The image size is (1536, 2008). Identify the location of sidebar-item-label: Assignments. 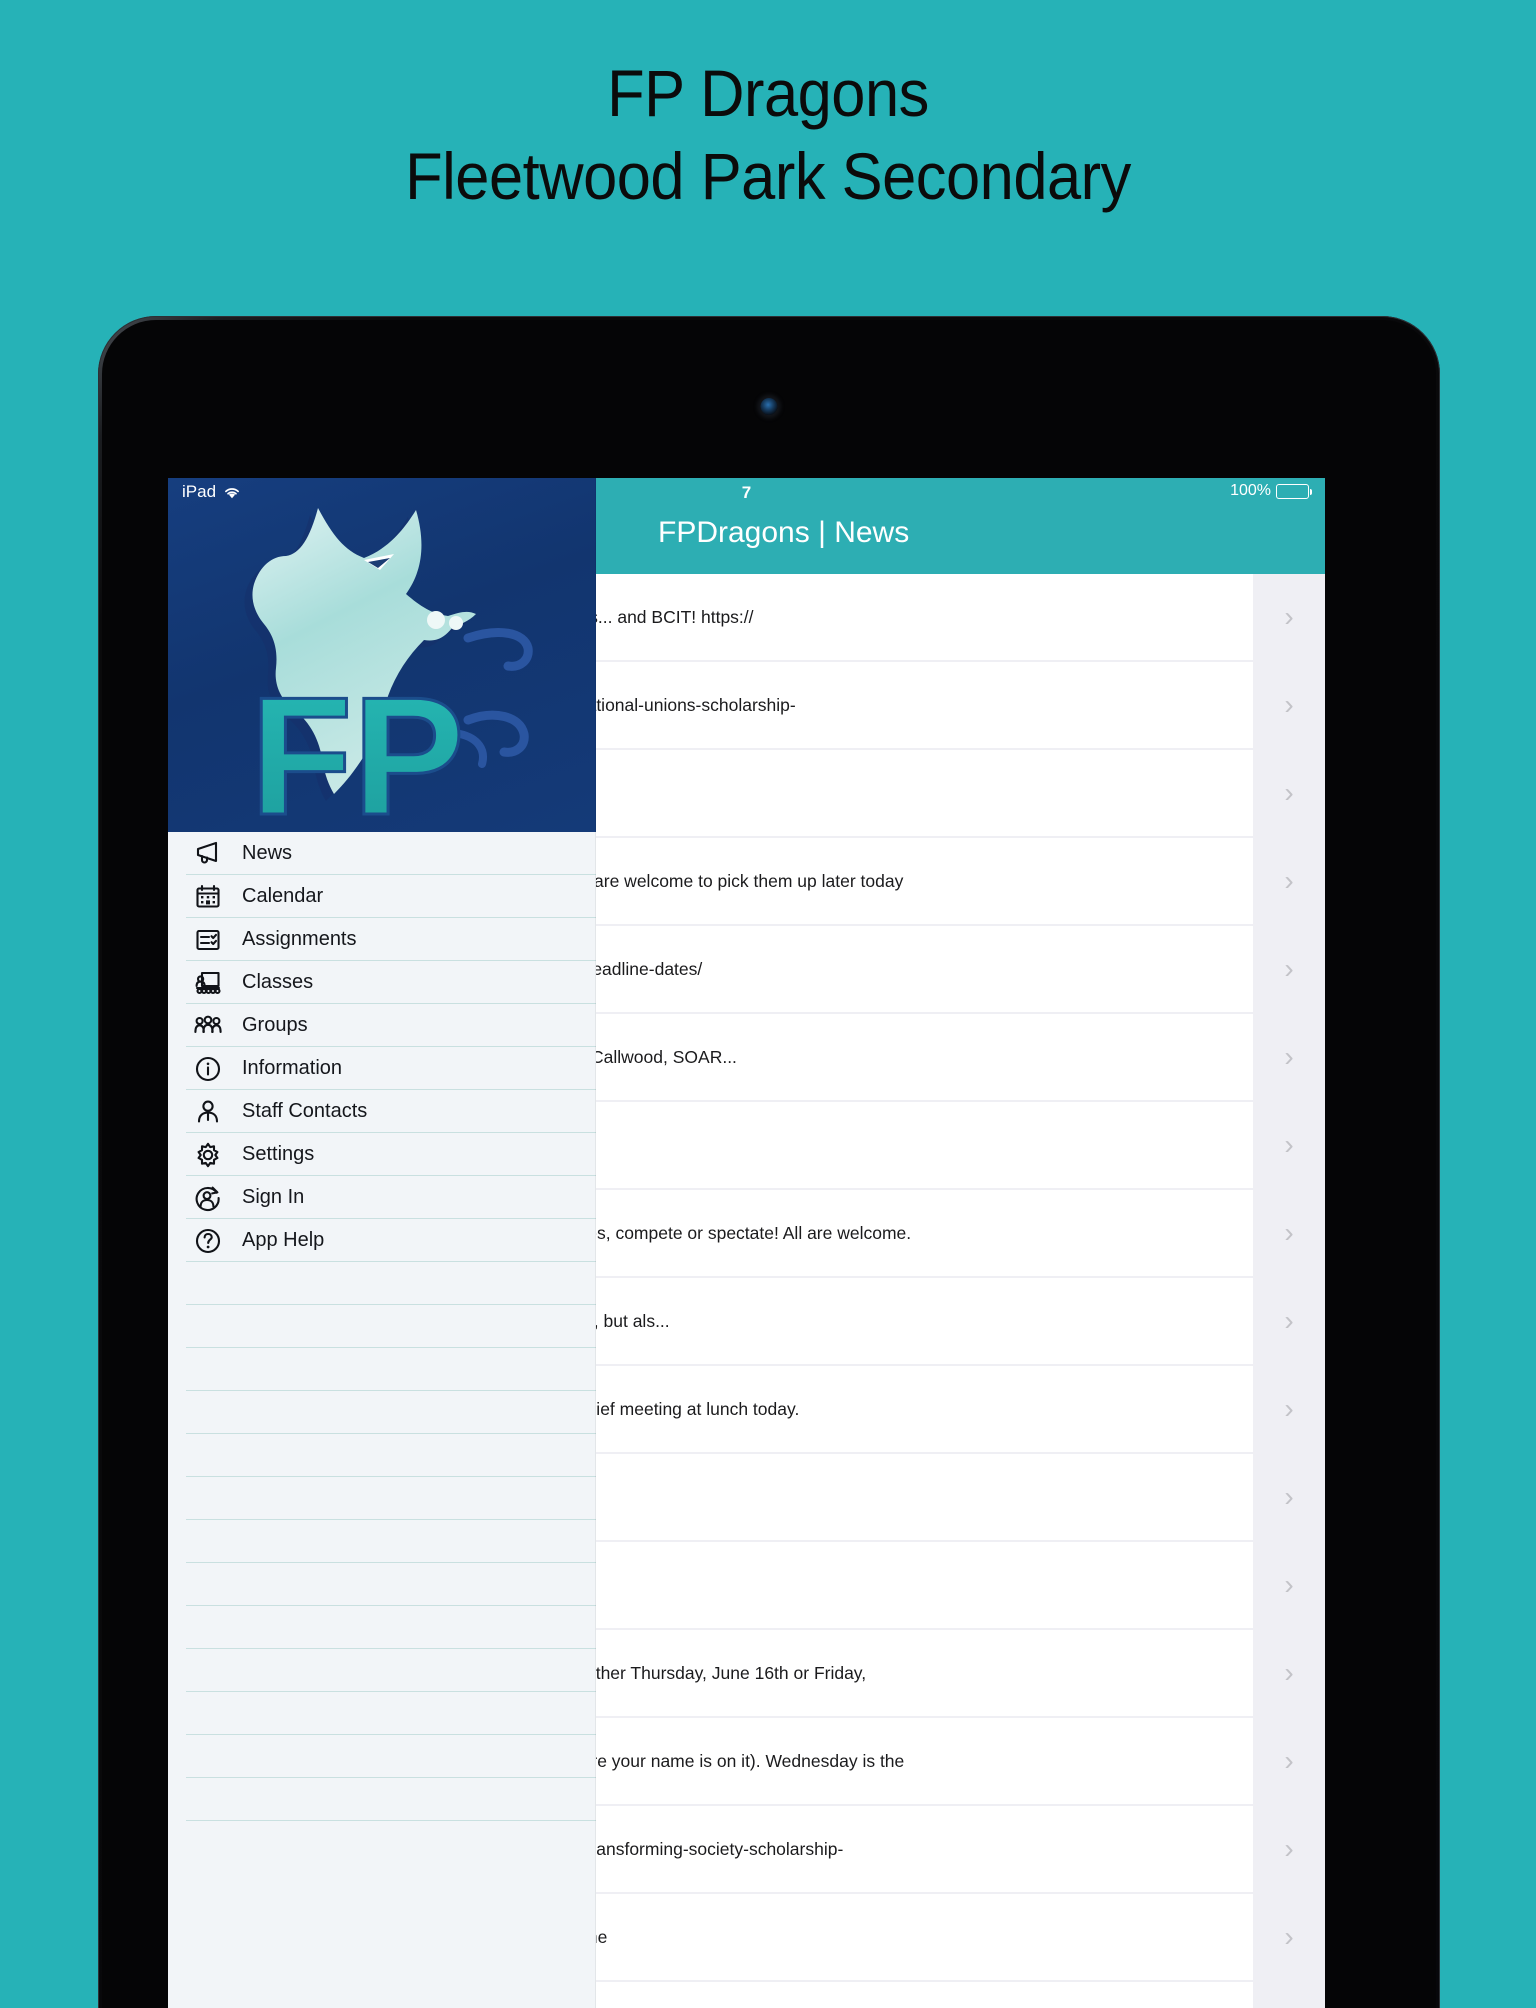
(299, 939).